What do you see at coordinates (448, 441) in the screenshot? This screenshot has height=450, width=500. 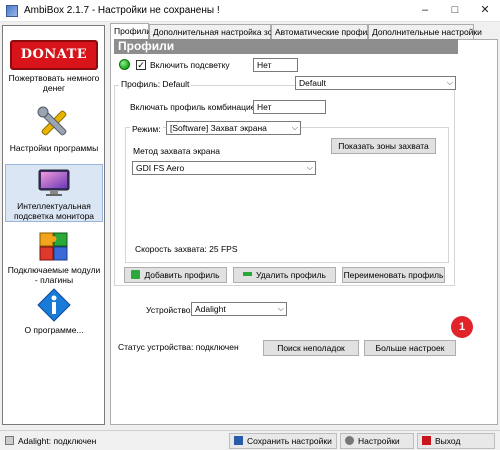 I see `exit-label: Выход` at bounding box center [448, 441].